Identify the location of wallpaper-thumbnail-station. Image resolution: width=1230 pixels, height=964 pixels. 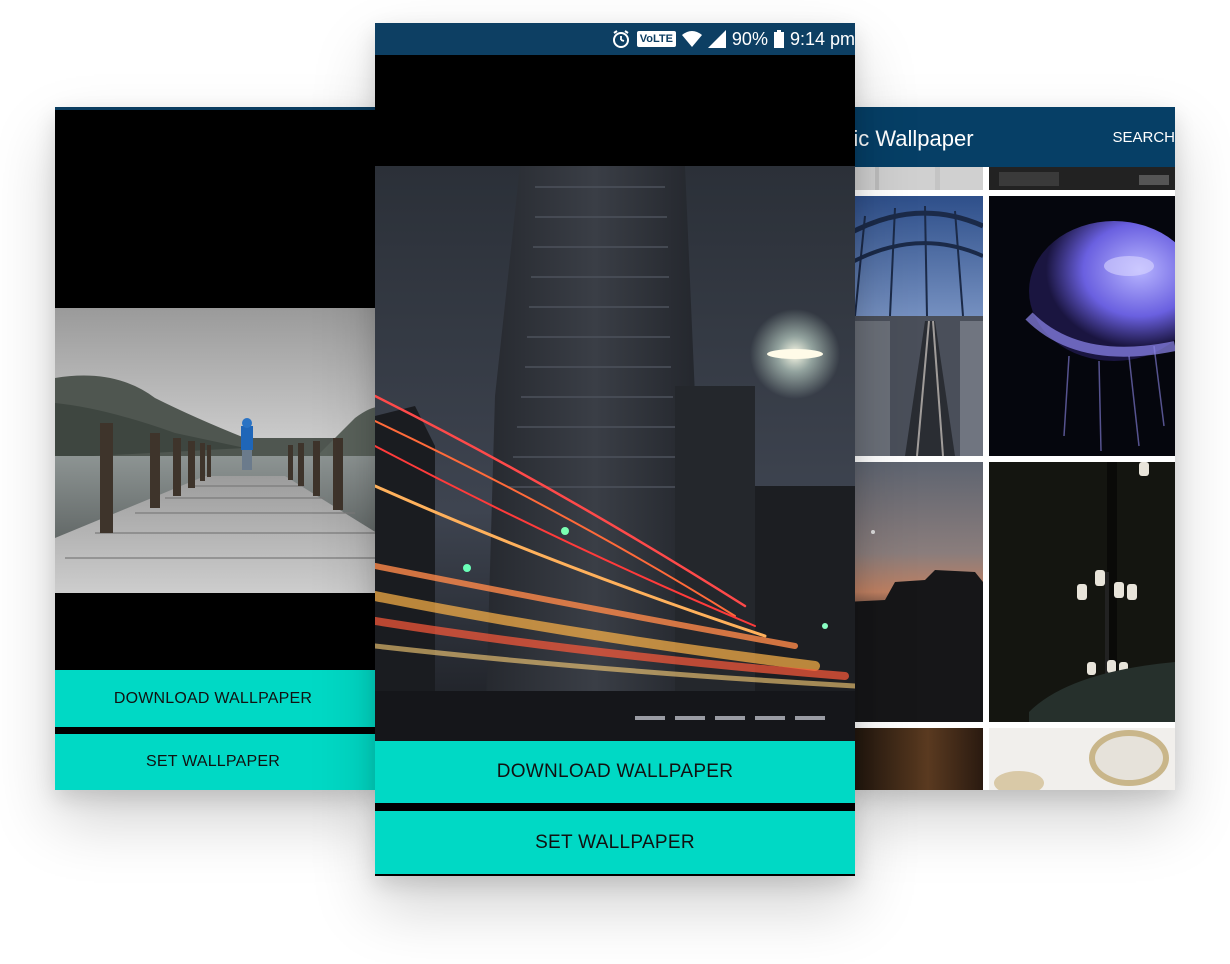
(914, 326).